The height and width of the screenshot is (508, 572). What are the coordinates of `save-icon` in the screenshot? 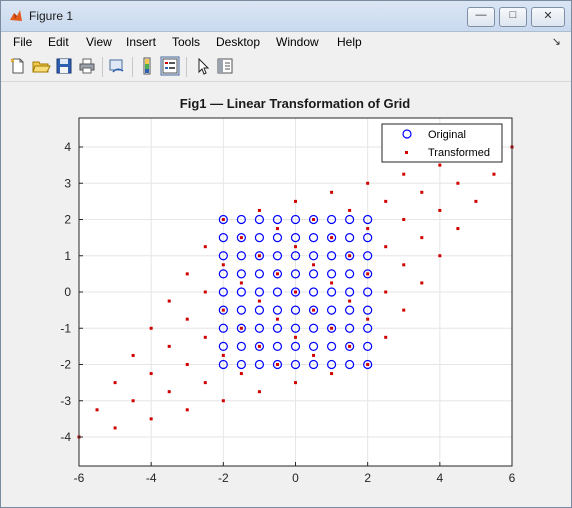 It's located at (64, 66).